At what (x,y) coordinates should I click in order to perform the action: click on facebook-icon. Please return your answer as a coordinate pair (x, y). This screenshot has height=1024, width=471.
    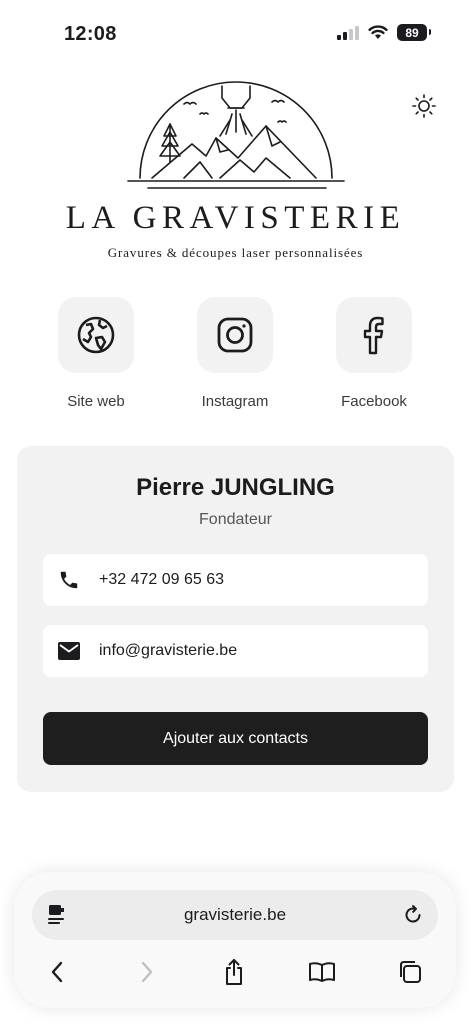
    Looking at the image, I should click on (373, 335).